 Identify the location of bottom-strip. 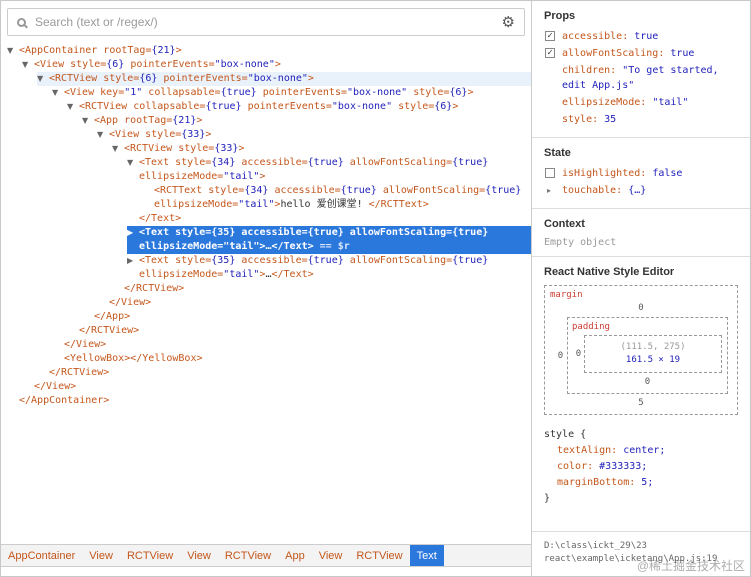
(266, 571).